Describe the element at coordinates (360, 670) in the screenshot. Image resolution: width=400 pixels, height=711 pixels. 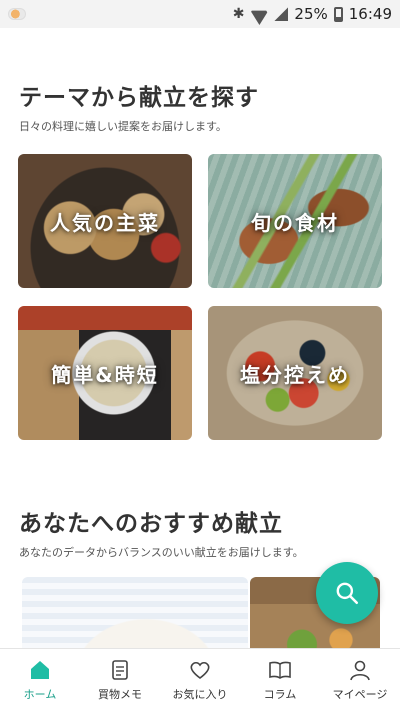
I see `user-icon` at that location.